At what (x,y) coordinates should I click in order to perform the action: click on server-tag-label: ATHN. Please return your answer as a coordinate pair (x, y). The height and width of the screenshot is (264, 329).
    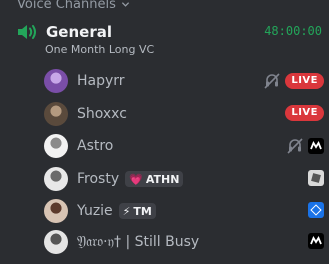
    Looking at the image, I should click on (162, 179).